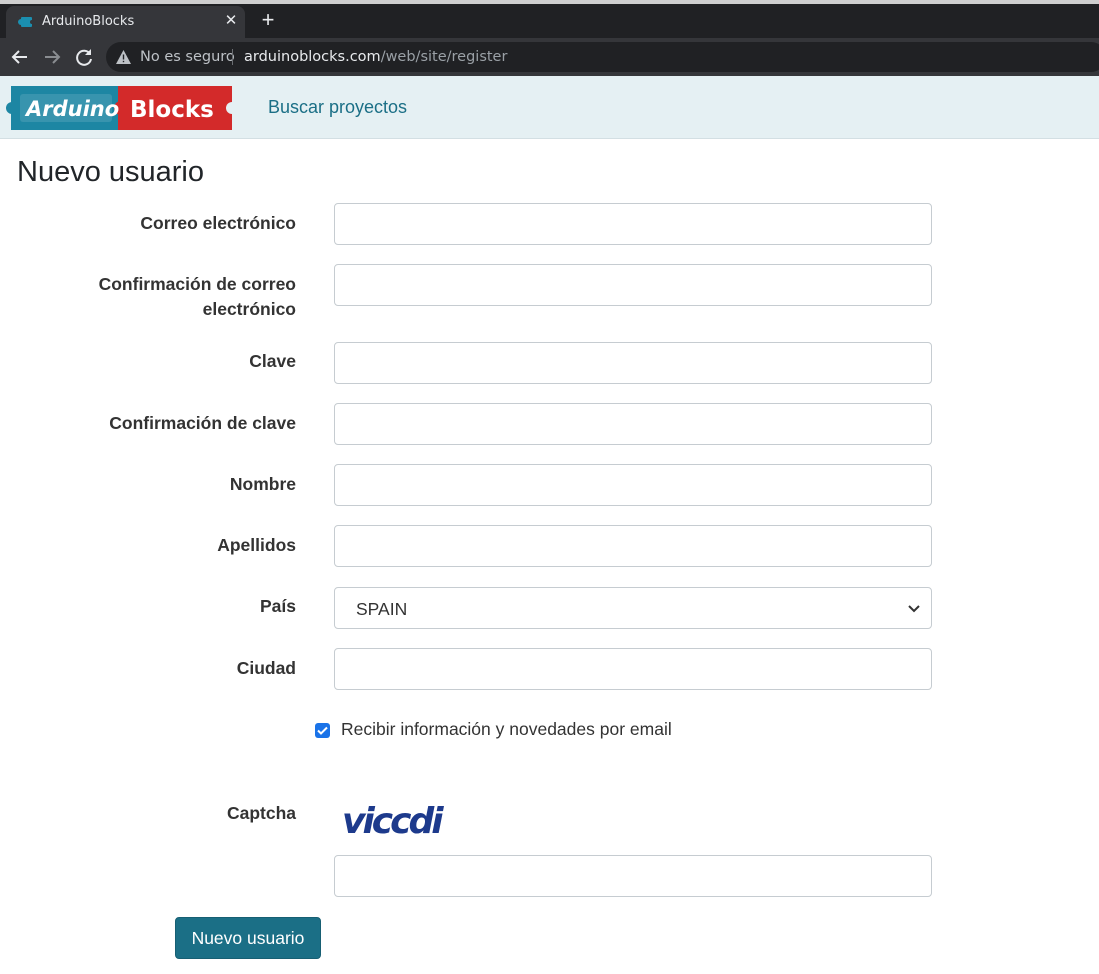 The image size is (1099, 974). What do you see at coordinates (71, 109) in the screenshot?
I see `svg-text: Arduino` at bounding box center [71, 109].